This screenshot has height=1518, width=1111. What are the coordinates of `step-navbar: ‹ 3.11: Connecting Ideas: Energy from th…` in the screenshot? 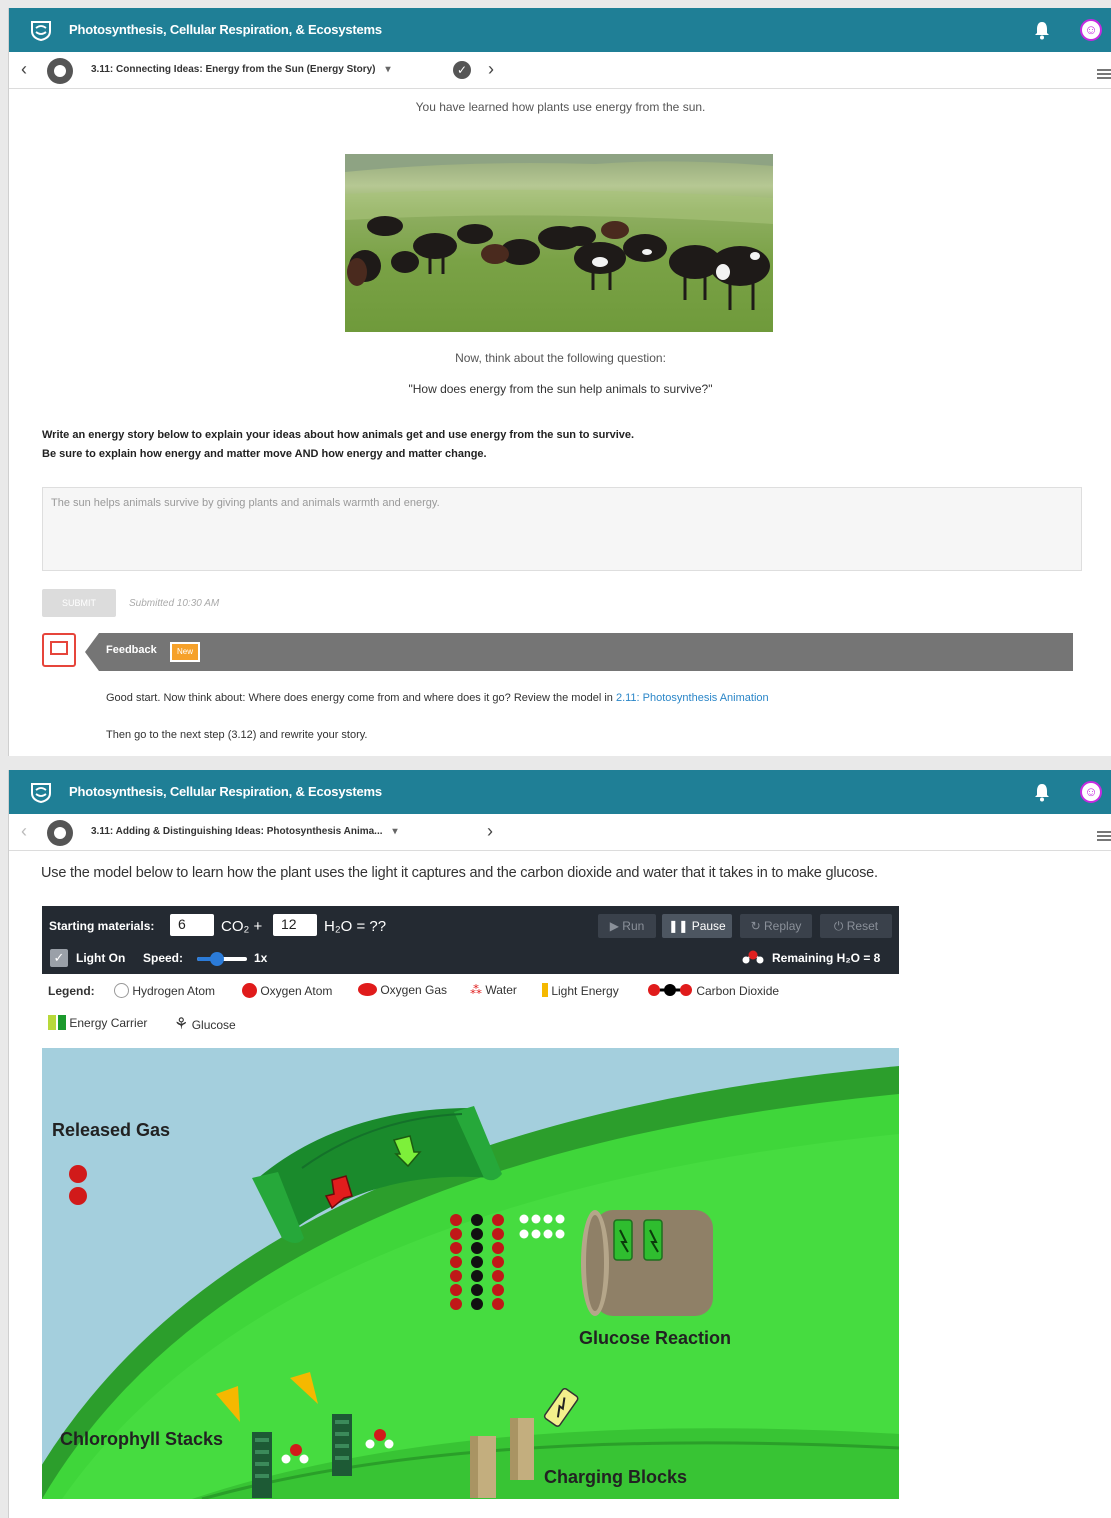 It's located at (560, 70).